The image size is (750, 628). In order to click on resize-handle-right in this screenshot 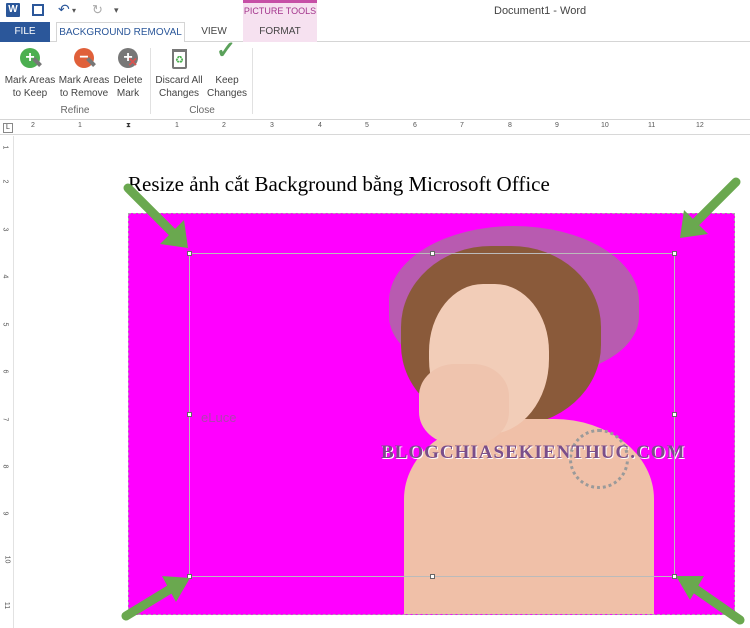, I will do `click(674, 414)`.